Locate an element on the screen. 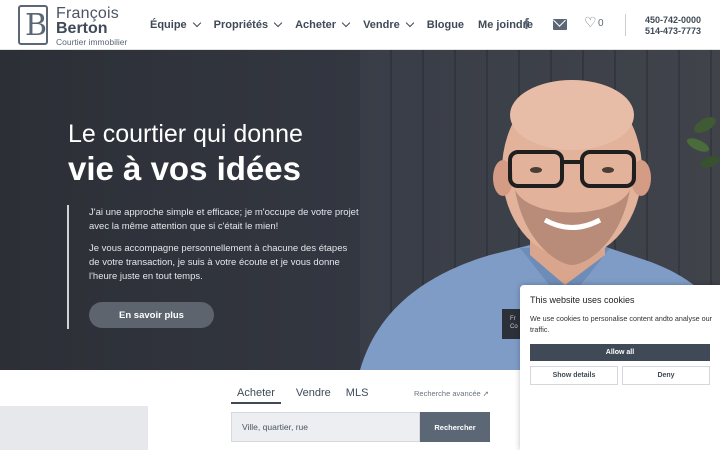 The height and width of the screenshot is (450, 720). nav-label: Acheter is located at coordinates (316, 25).